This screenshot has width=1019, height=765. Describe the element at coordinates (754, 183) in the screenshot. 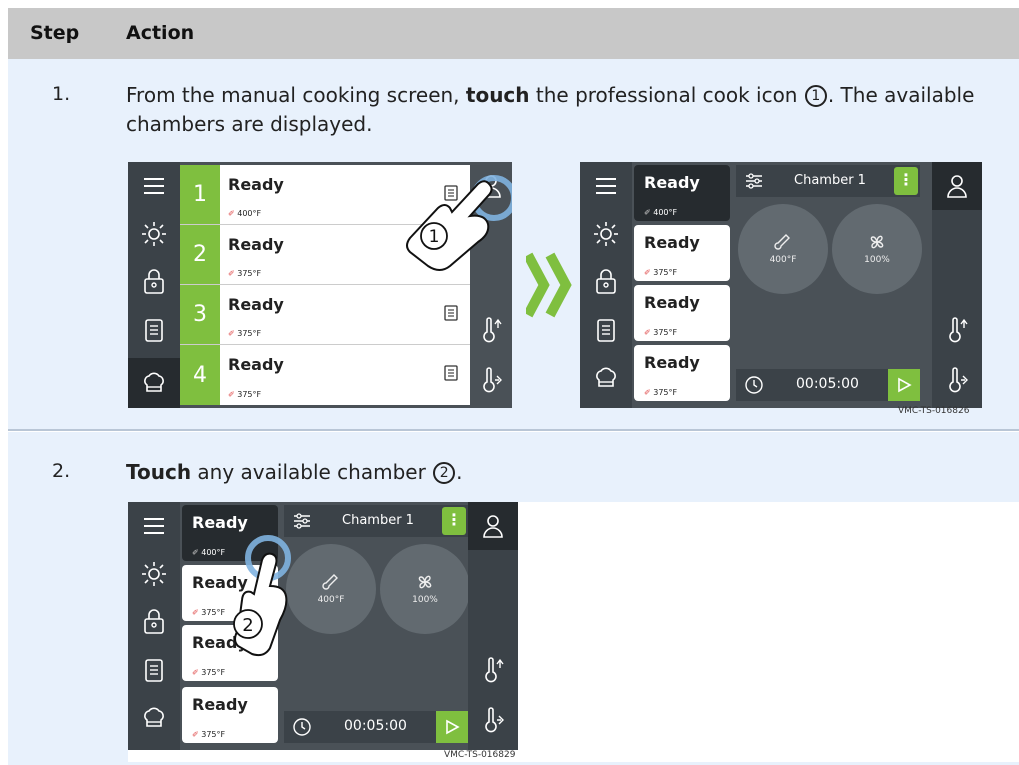

I see `settings-sliders-icon` at that location.